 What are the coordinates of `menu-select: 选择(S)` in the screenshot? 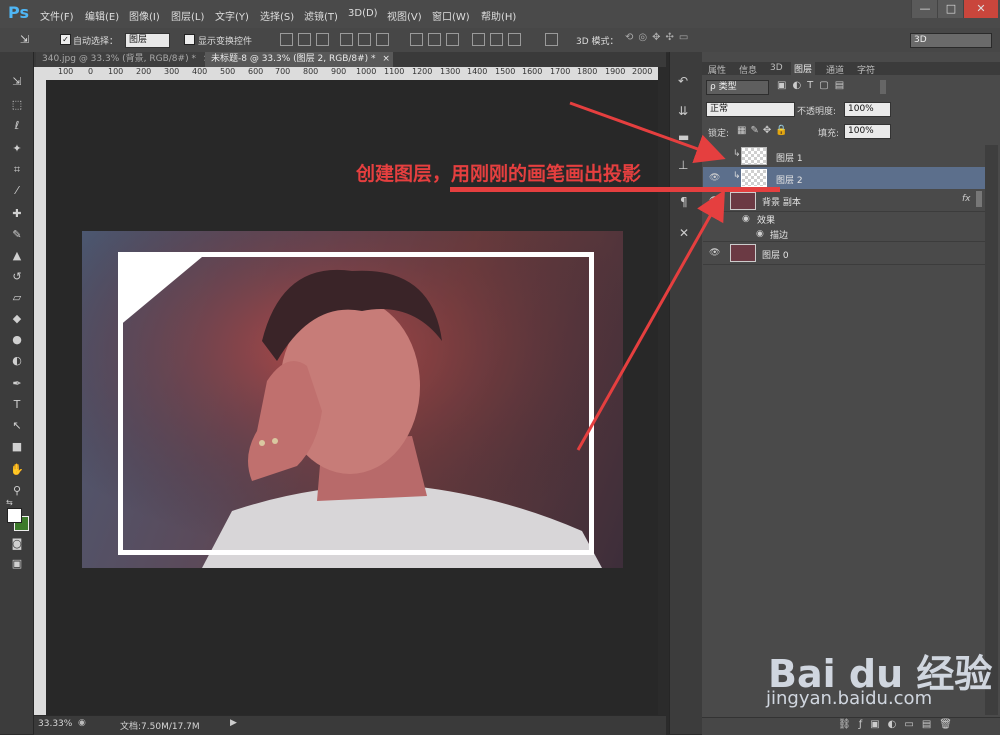 It's located at (277, 15).